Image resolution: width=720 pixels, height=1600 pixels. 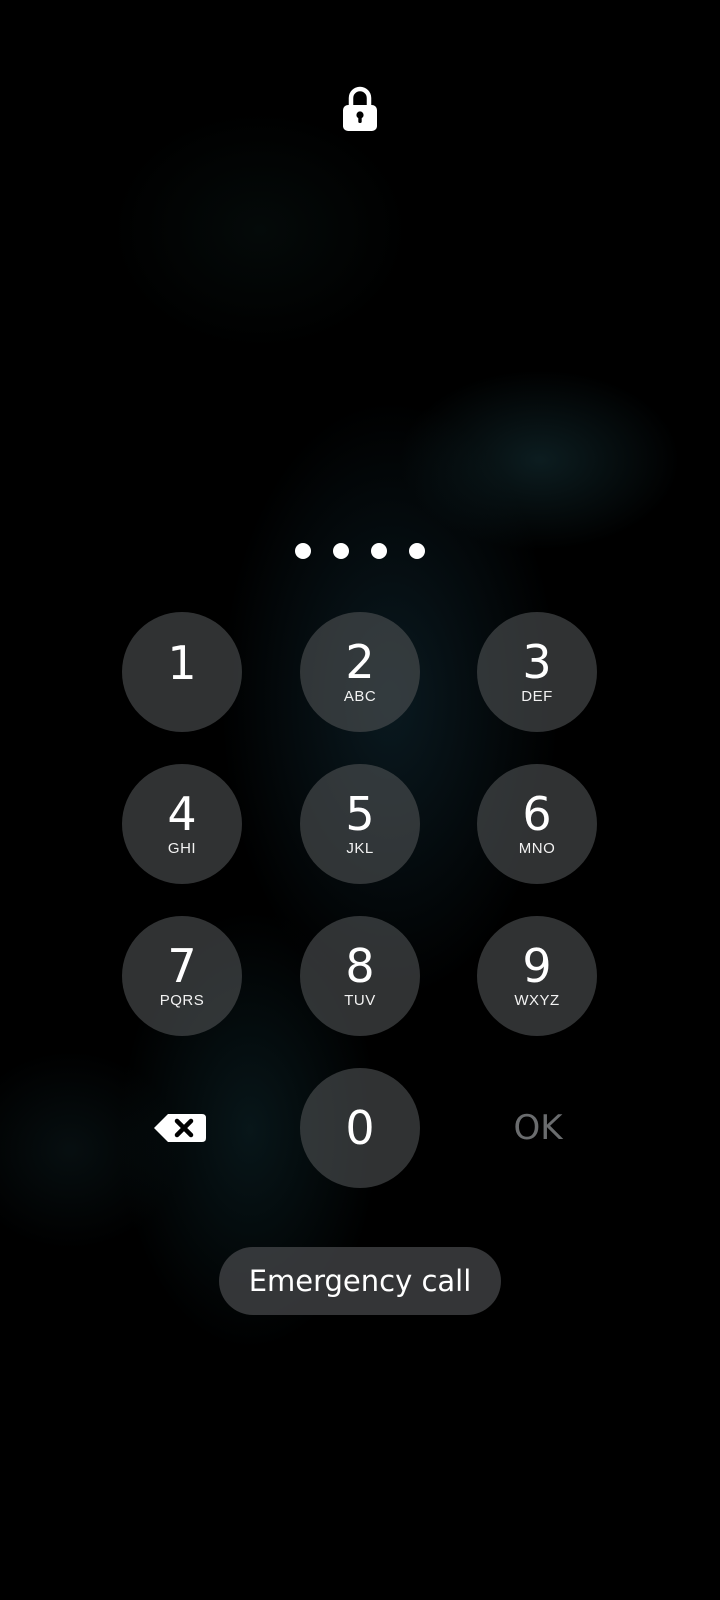 What do you see at coordinates (182, 848) in the screenshot?
I see `key-letters: GHI` at bounding box center [182, 848].